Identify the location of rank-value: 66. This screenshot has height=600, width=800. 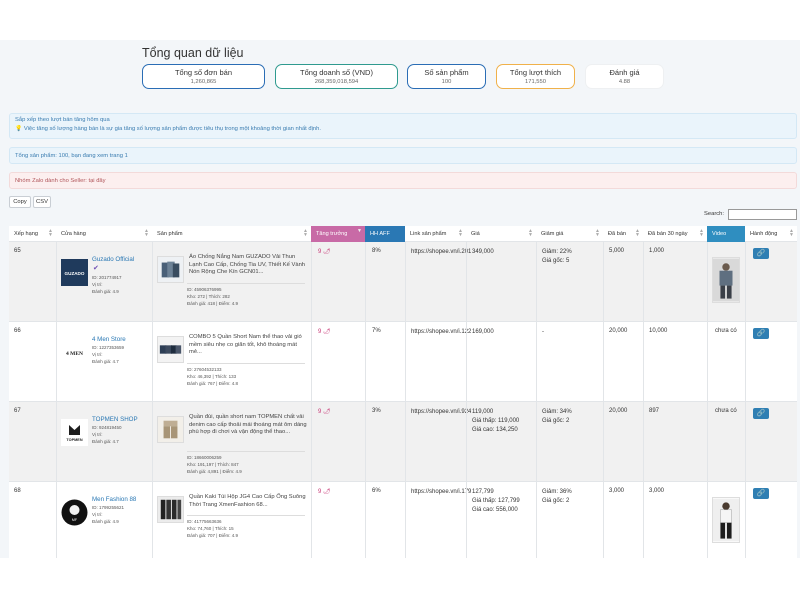
(17, 331).